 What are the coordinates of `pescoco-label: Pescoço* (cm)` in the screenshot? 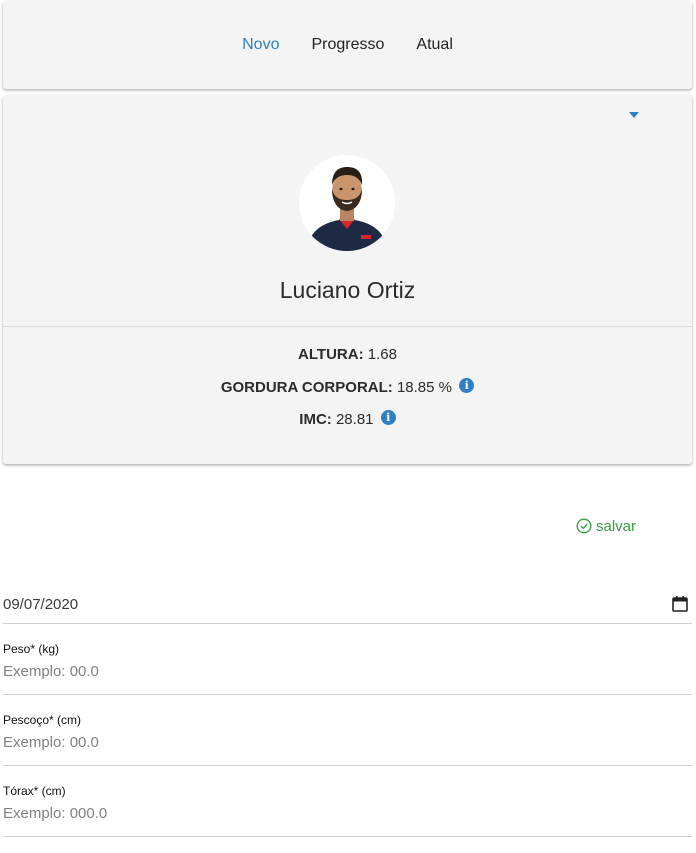 It's located at (42, 720).